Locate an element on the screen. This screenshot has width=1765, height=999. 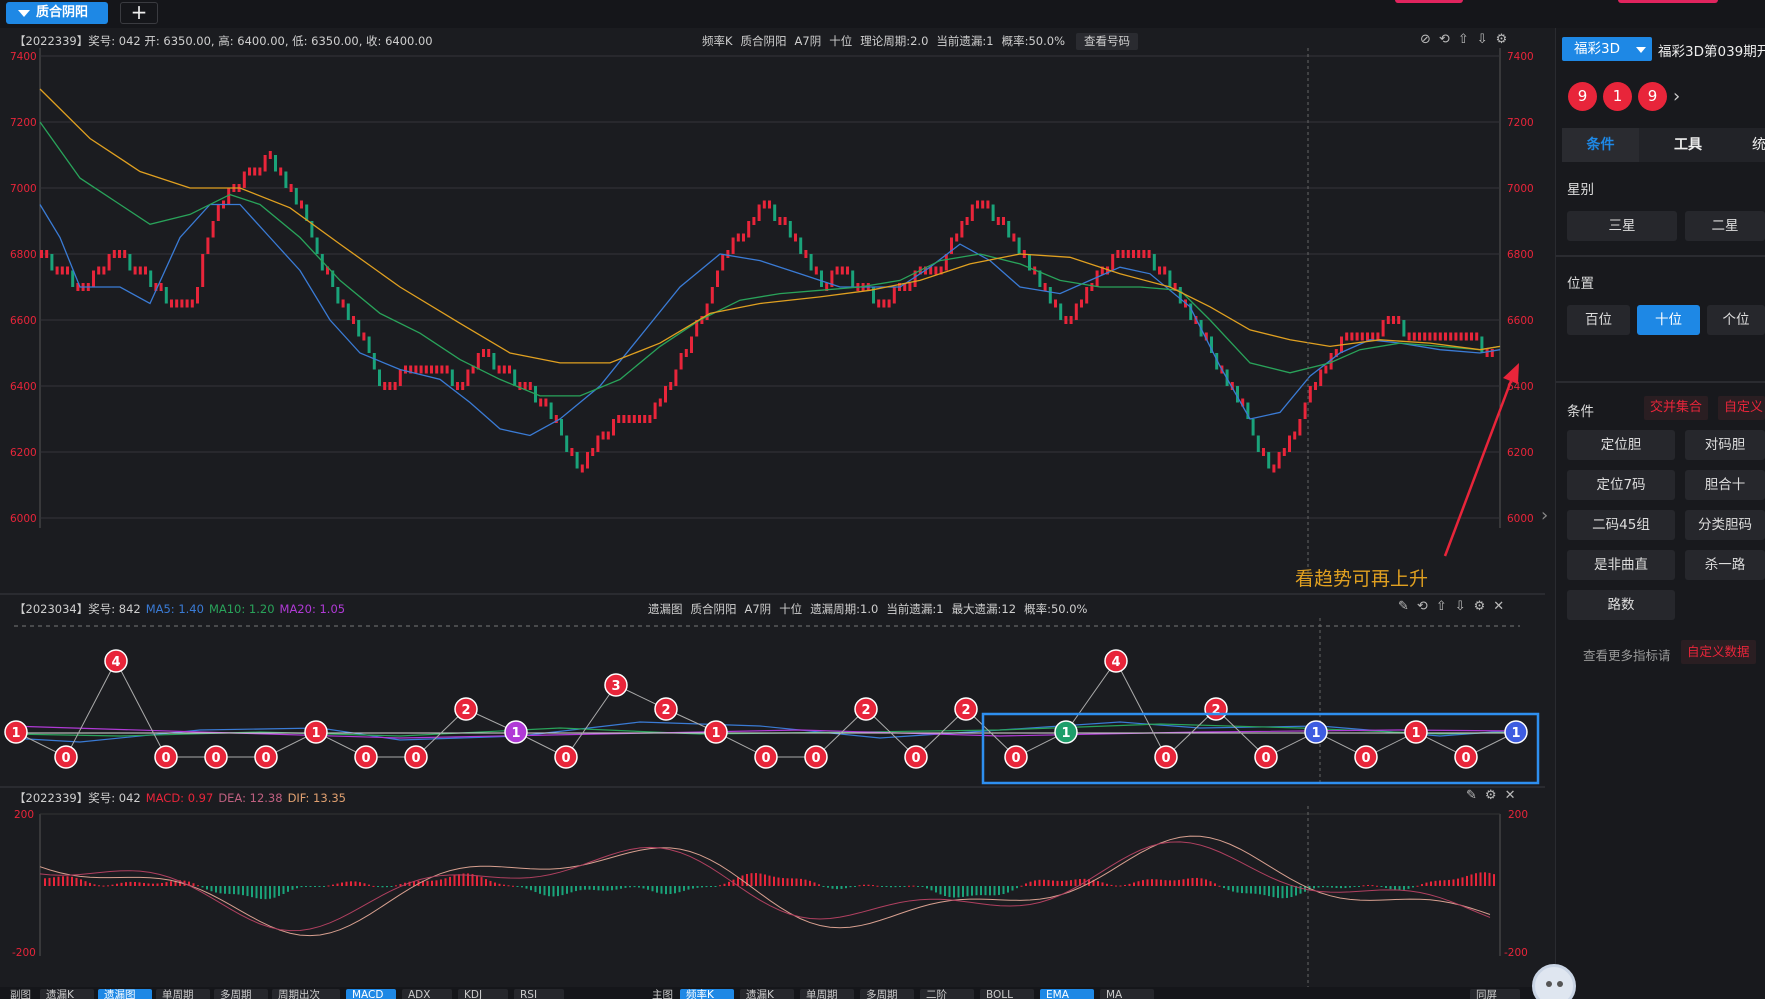
collapse-panel-icon: › is located at coordinates (1544, 515).